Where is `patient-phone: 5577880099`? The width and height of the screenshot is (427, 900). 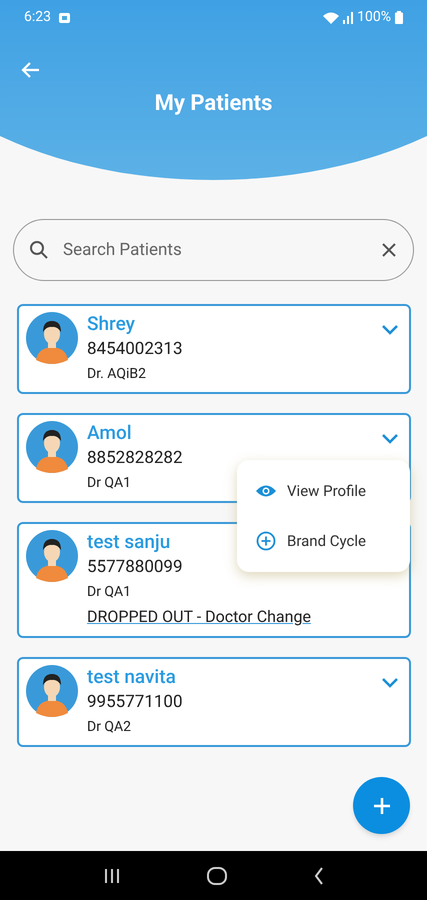 patient-phone: 5577880099 is located at coordinates (135, 567).